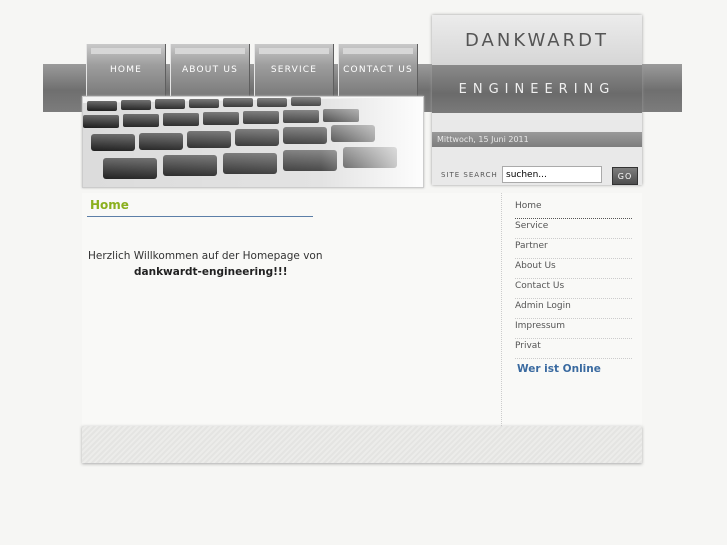  Describe the element at coordinates (573, 249) in the screenshot. I see `sidebar-item-partner: Partner` at that location.